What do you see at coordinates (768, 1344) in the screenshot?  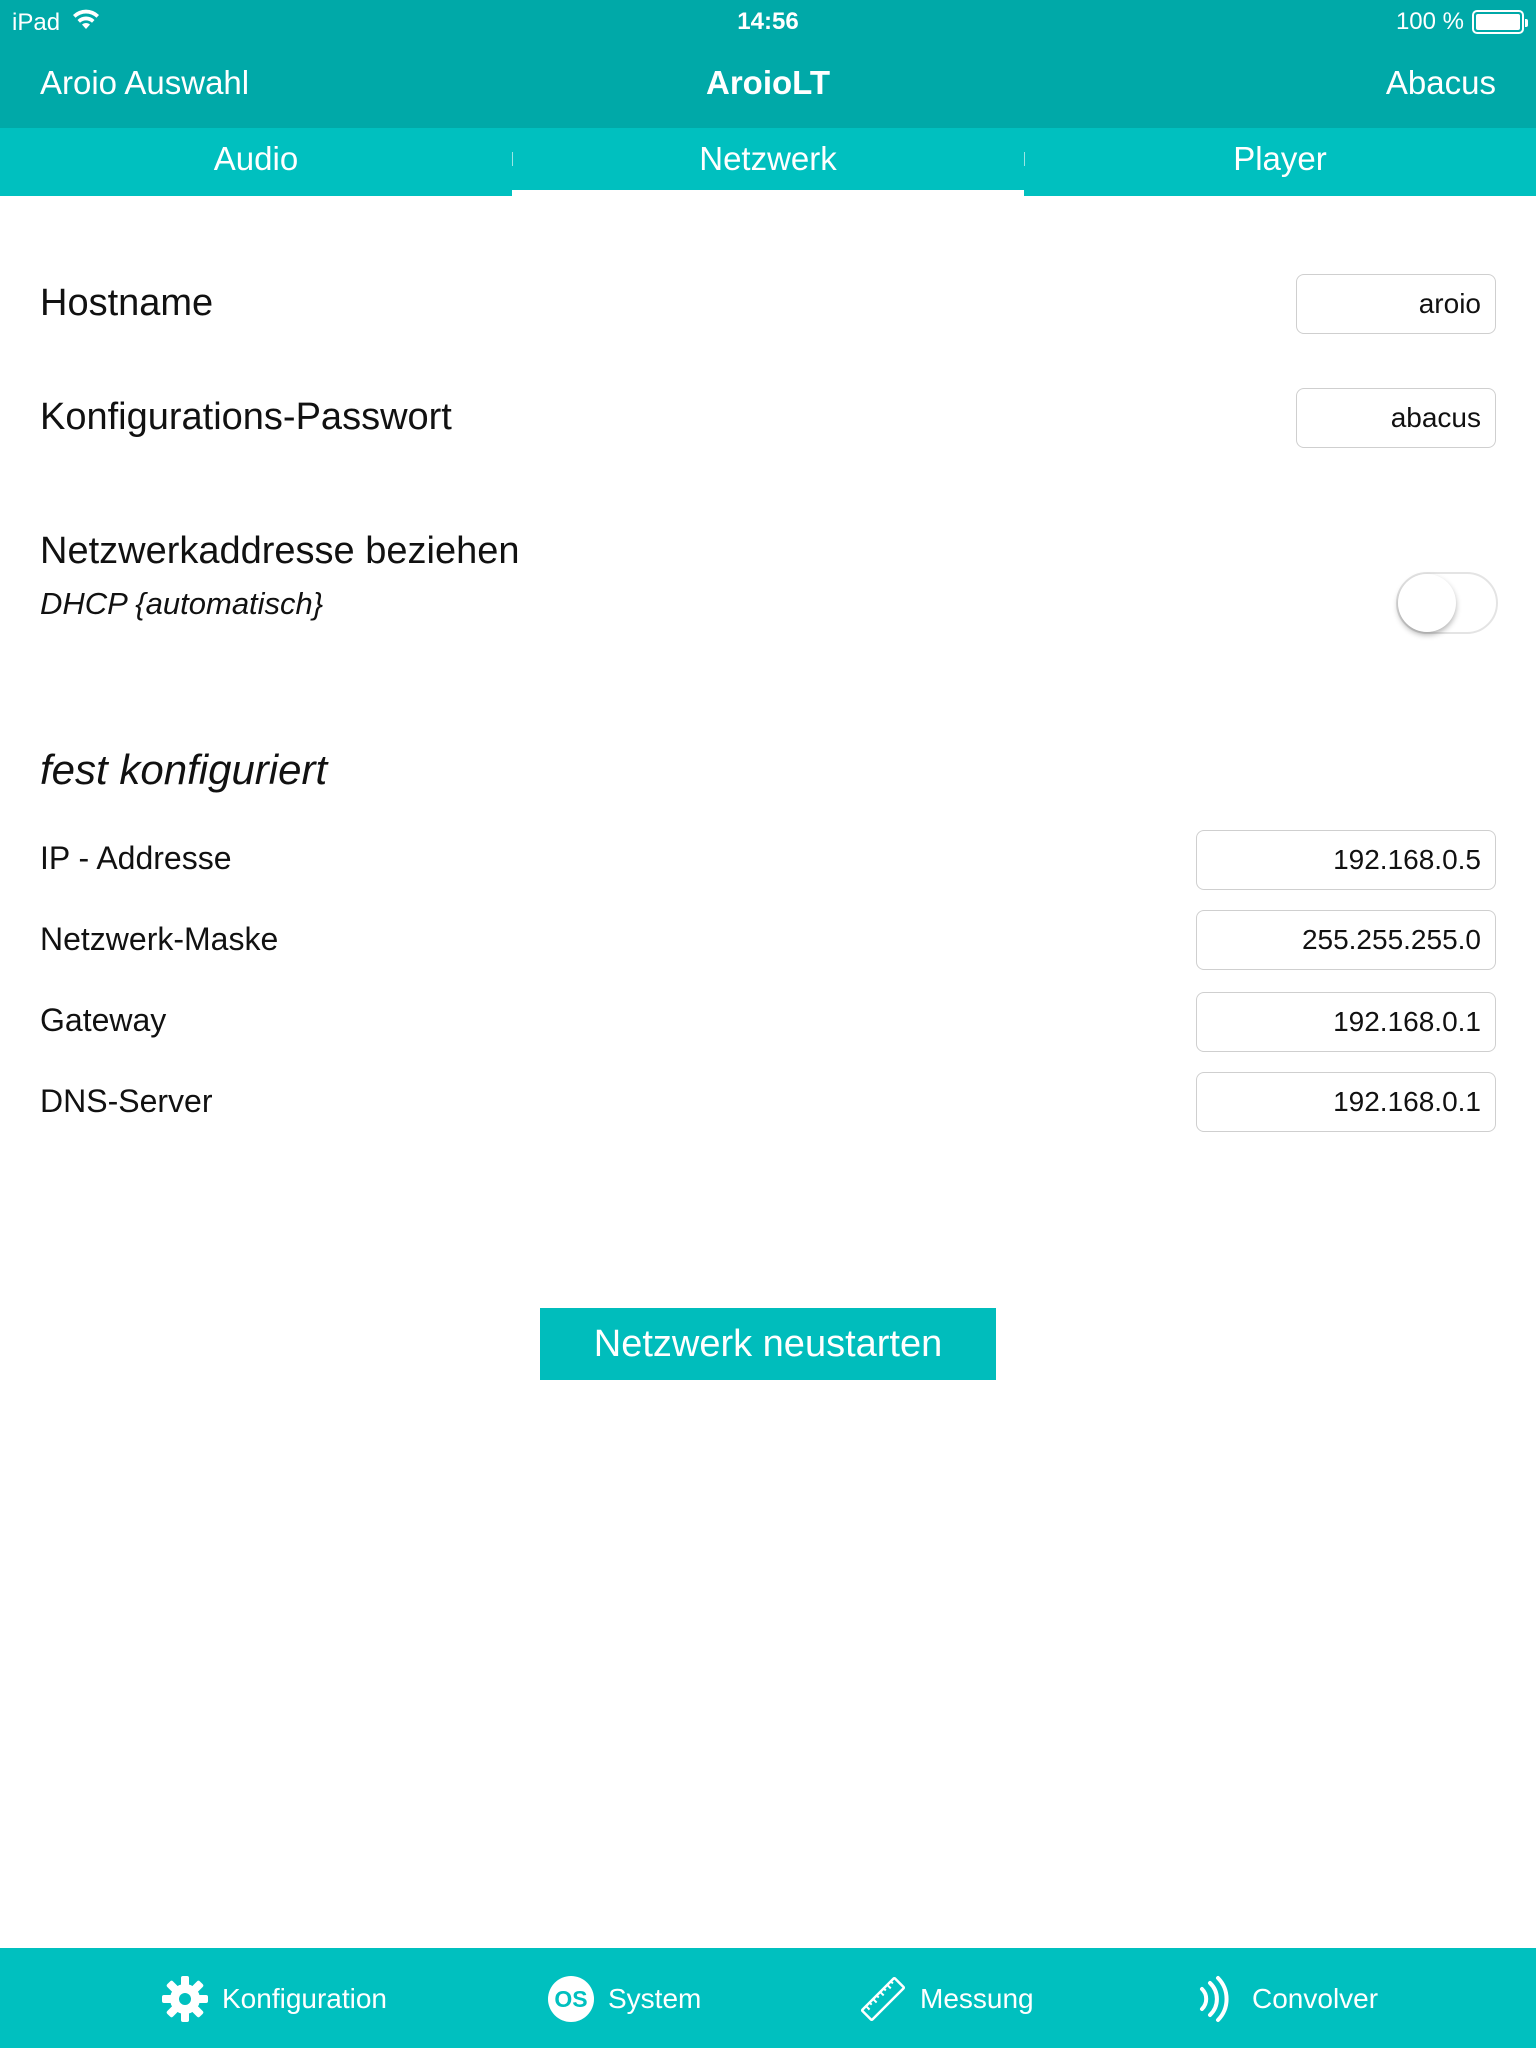 I see `restart-network-button: Netzwerk neustarten` at bounding box center [768, 1344].